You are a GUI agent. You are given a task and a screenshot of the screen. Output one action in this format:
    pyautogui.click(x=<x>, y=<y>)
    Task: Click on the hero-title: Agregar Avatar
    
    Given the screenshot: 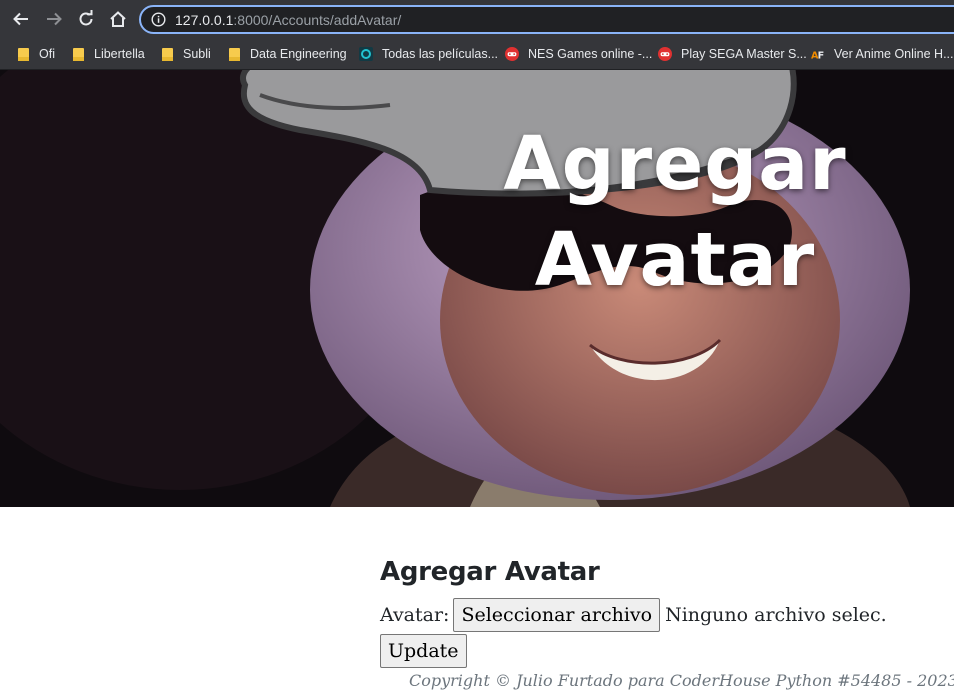 What is the action you would take?
    pyautogui.click(x=675, y=212)
    